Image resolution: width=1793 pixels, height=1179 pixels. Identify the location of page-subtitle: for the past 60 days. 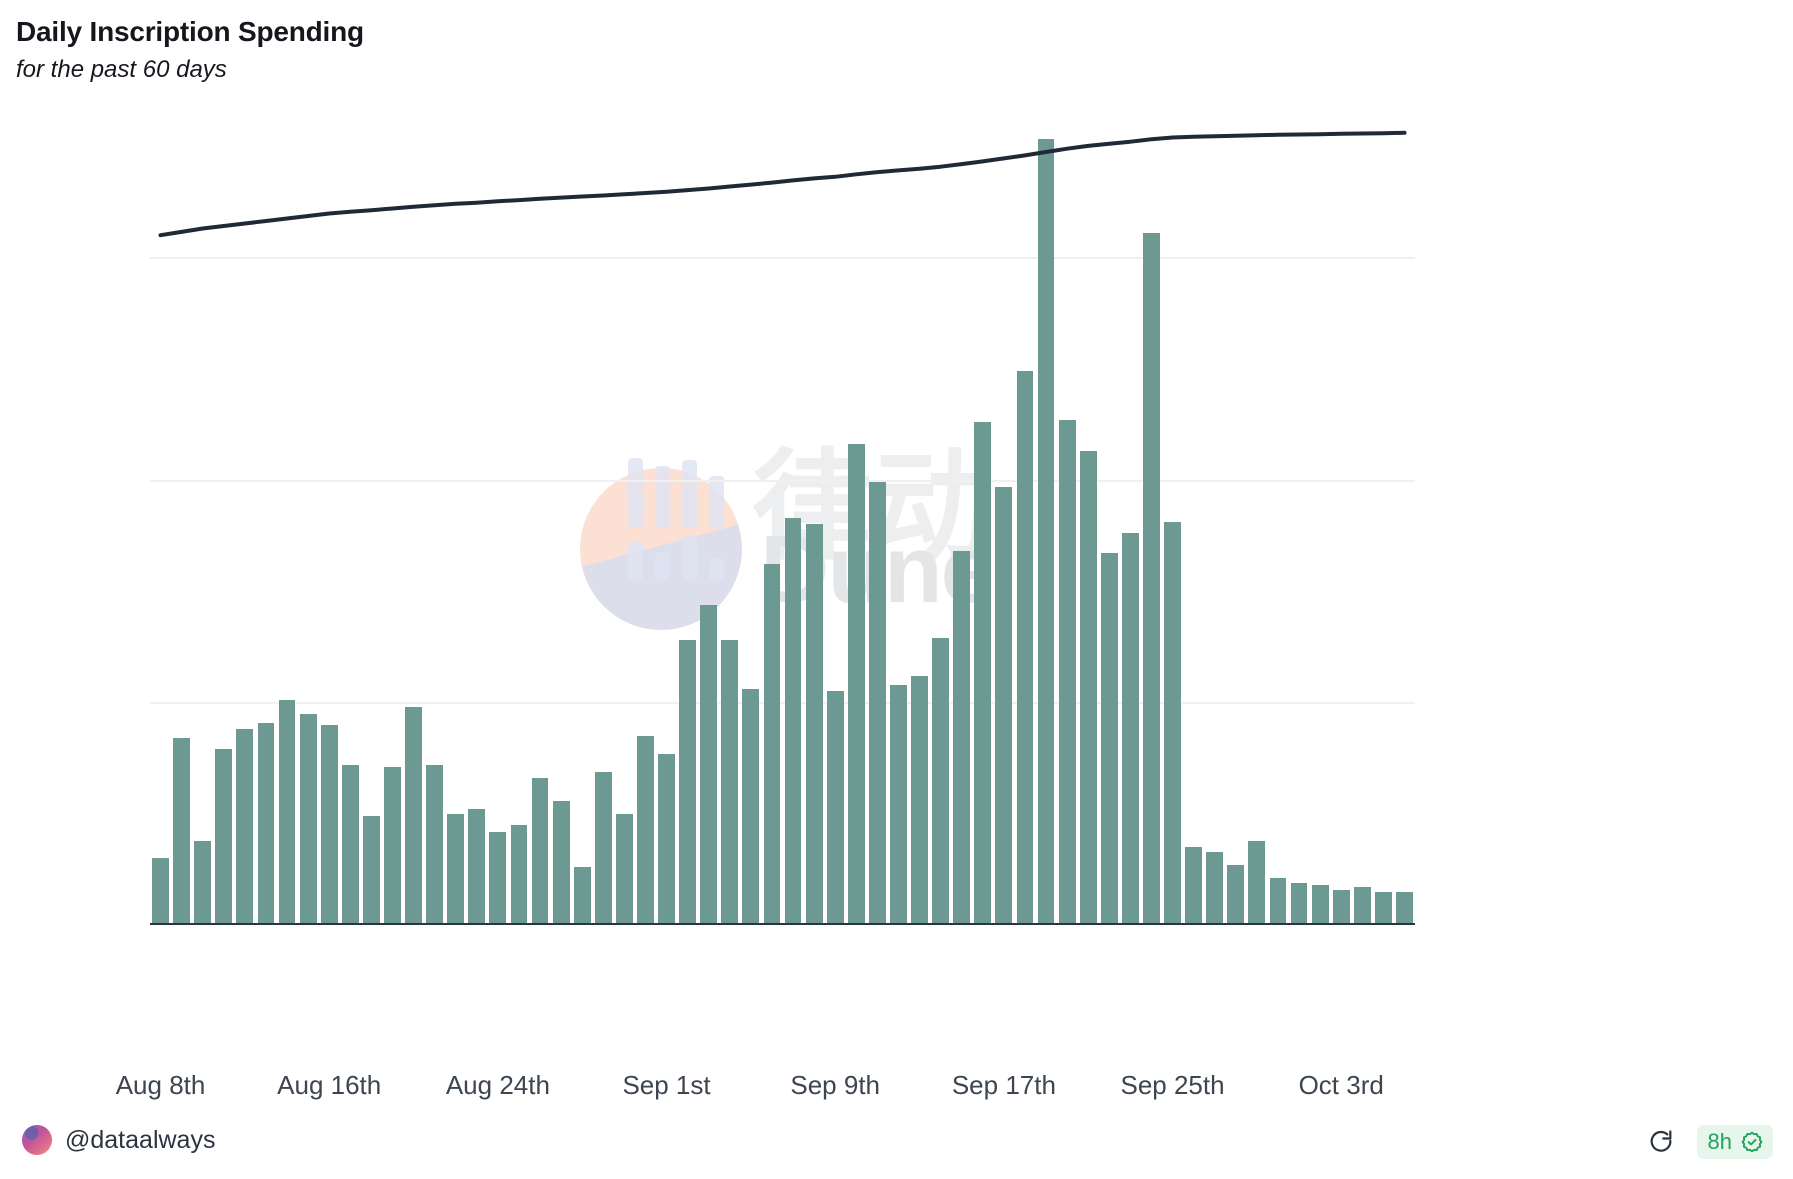
(121, 69).